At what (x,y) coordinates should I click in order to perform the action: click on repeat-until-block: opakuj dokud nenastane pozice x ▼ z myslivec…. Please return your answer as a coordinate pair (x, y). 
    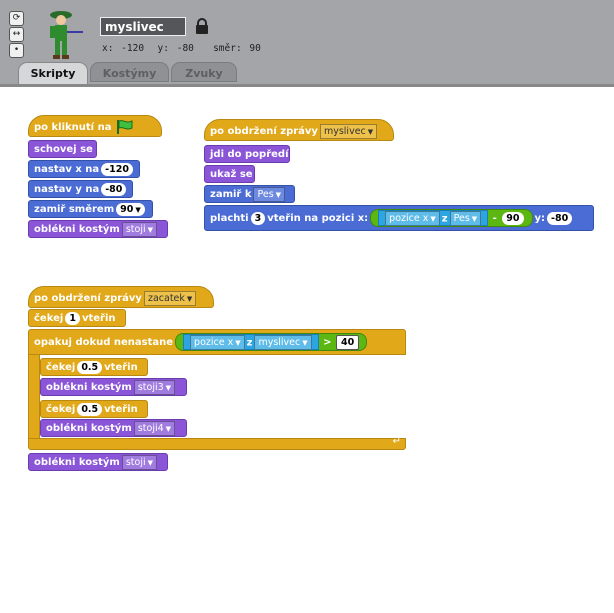
    Looking at the image, I should click on (217, 342).